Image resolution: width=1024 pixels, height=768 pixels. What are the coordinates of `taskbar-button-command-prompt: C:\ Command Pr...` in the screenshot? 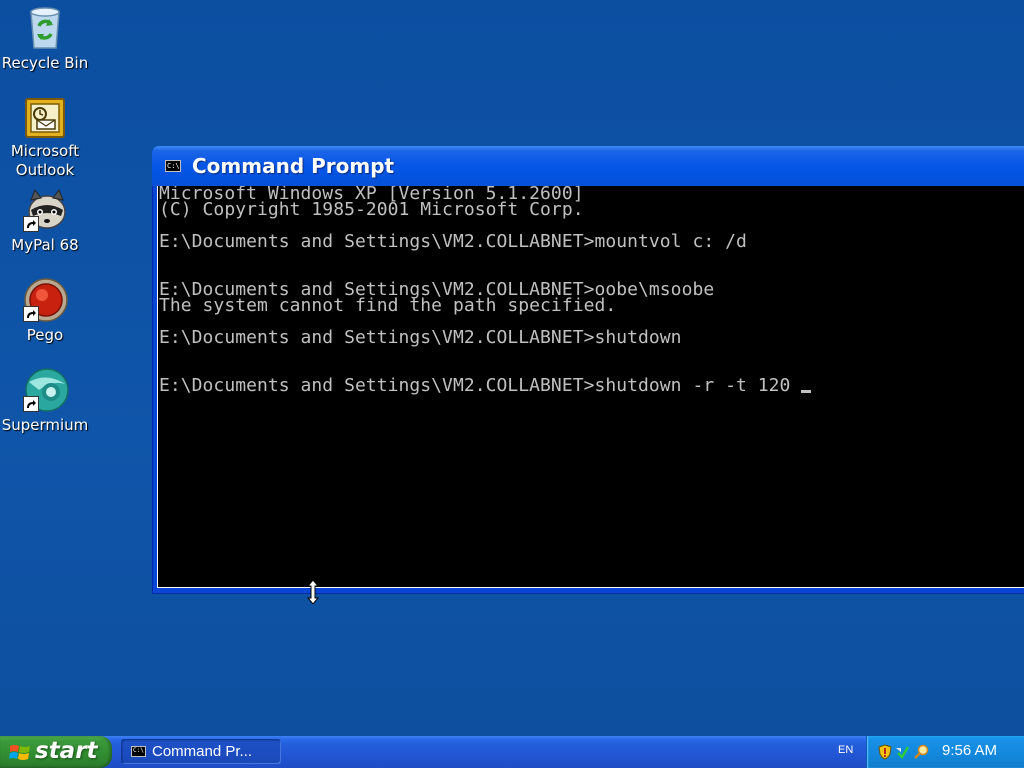 It's located at (201, 751).